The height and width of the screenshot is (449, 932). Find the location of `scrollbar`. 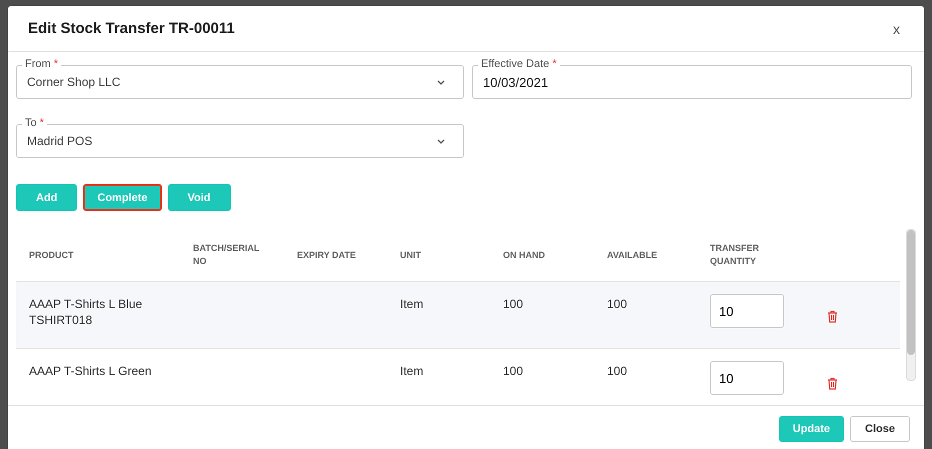

scrollbar is located at coordinates (911, 305).